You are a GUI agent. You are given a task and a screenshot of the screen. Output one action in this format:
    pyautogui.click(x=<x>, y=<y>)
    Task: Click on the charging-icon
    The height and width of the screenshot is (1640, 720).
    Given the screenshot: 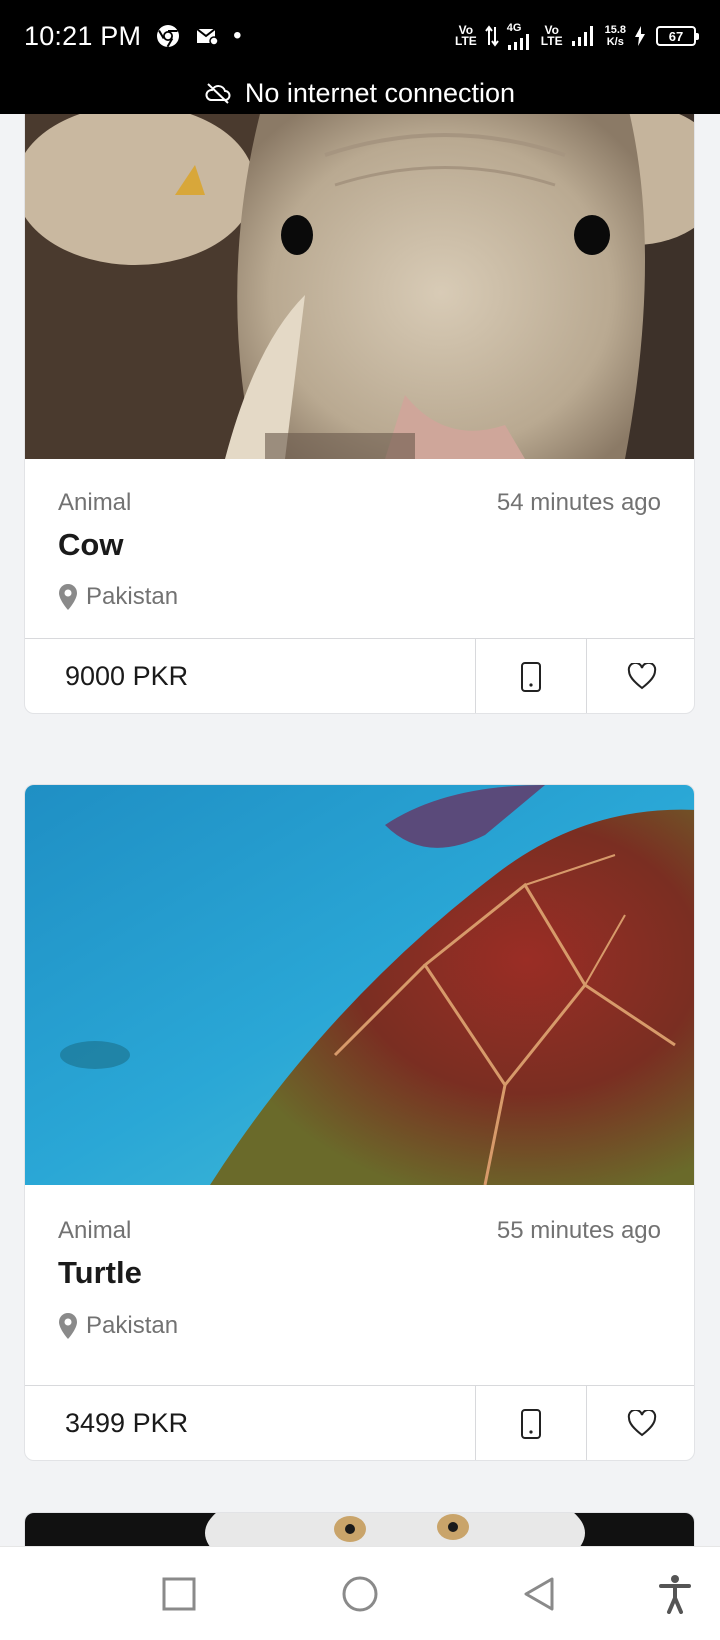 What is the action you would take?
    pyautogui.click(x=640, y=36)
    